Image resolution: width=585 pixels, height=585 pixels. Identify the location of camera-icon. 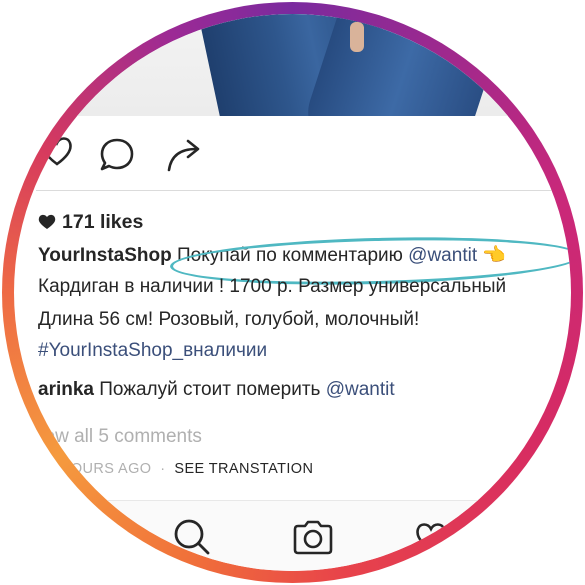
(313, 539).